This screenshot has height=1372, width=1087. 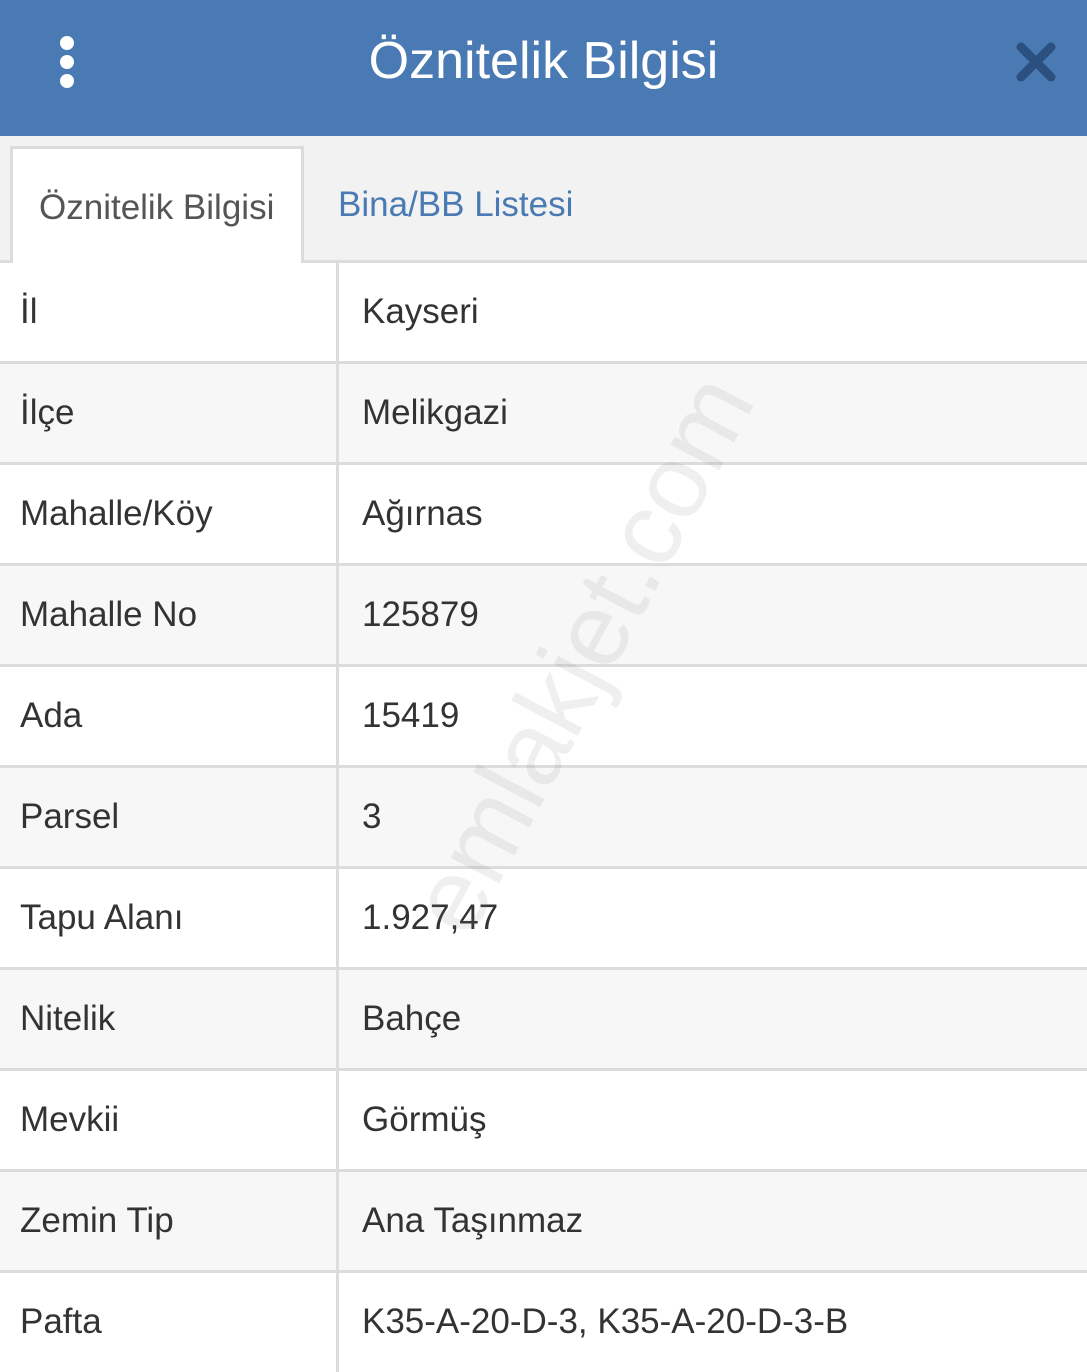 What do you see at coordinates (543, 919) in the screenshot?
I see `table-row: Tapu Alanı 1.927,47` at bounding box center [543, 919].